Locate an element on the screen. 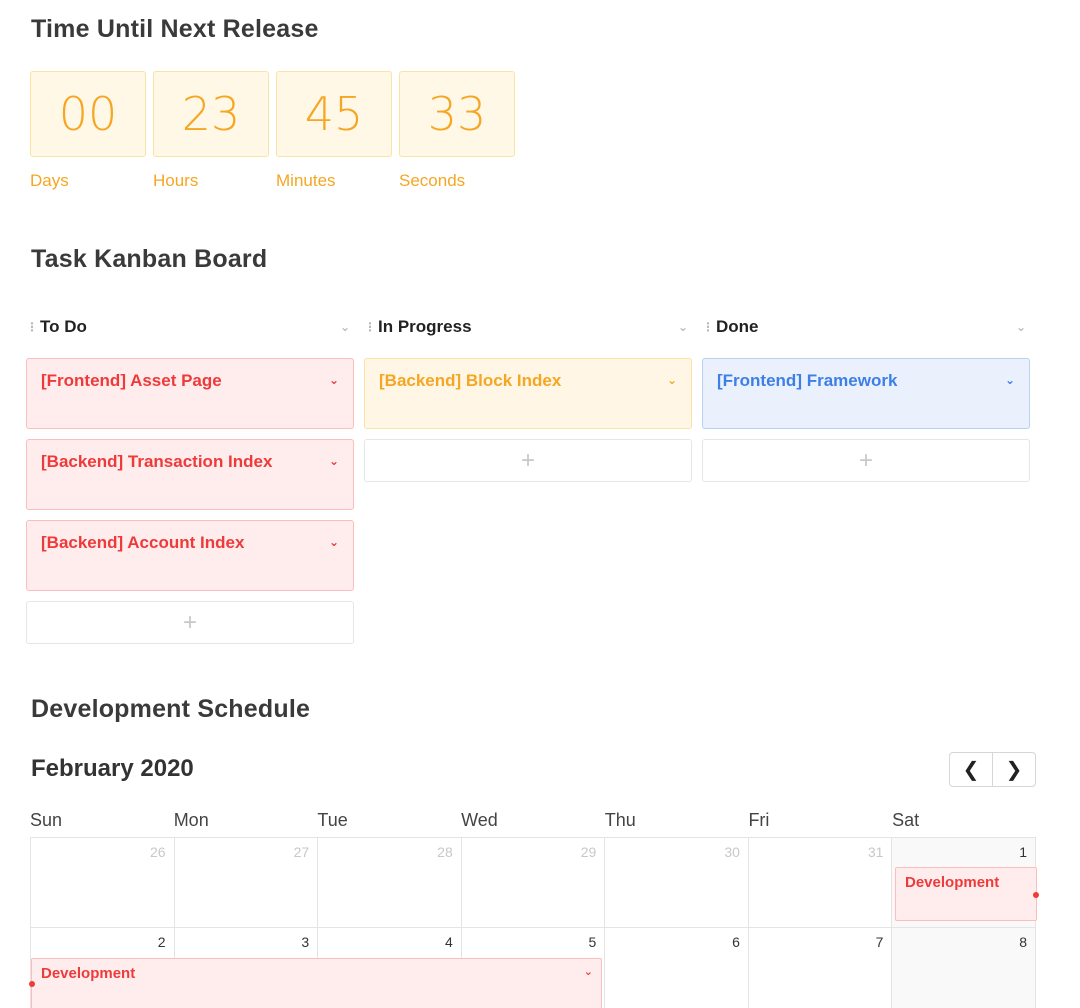  weekday-label: Wed is located at coordinates (479, 820).